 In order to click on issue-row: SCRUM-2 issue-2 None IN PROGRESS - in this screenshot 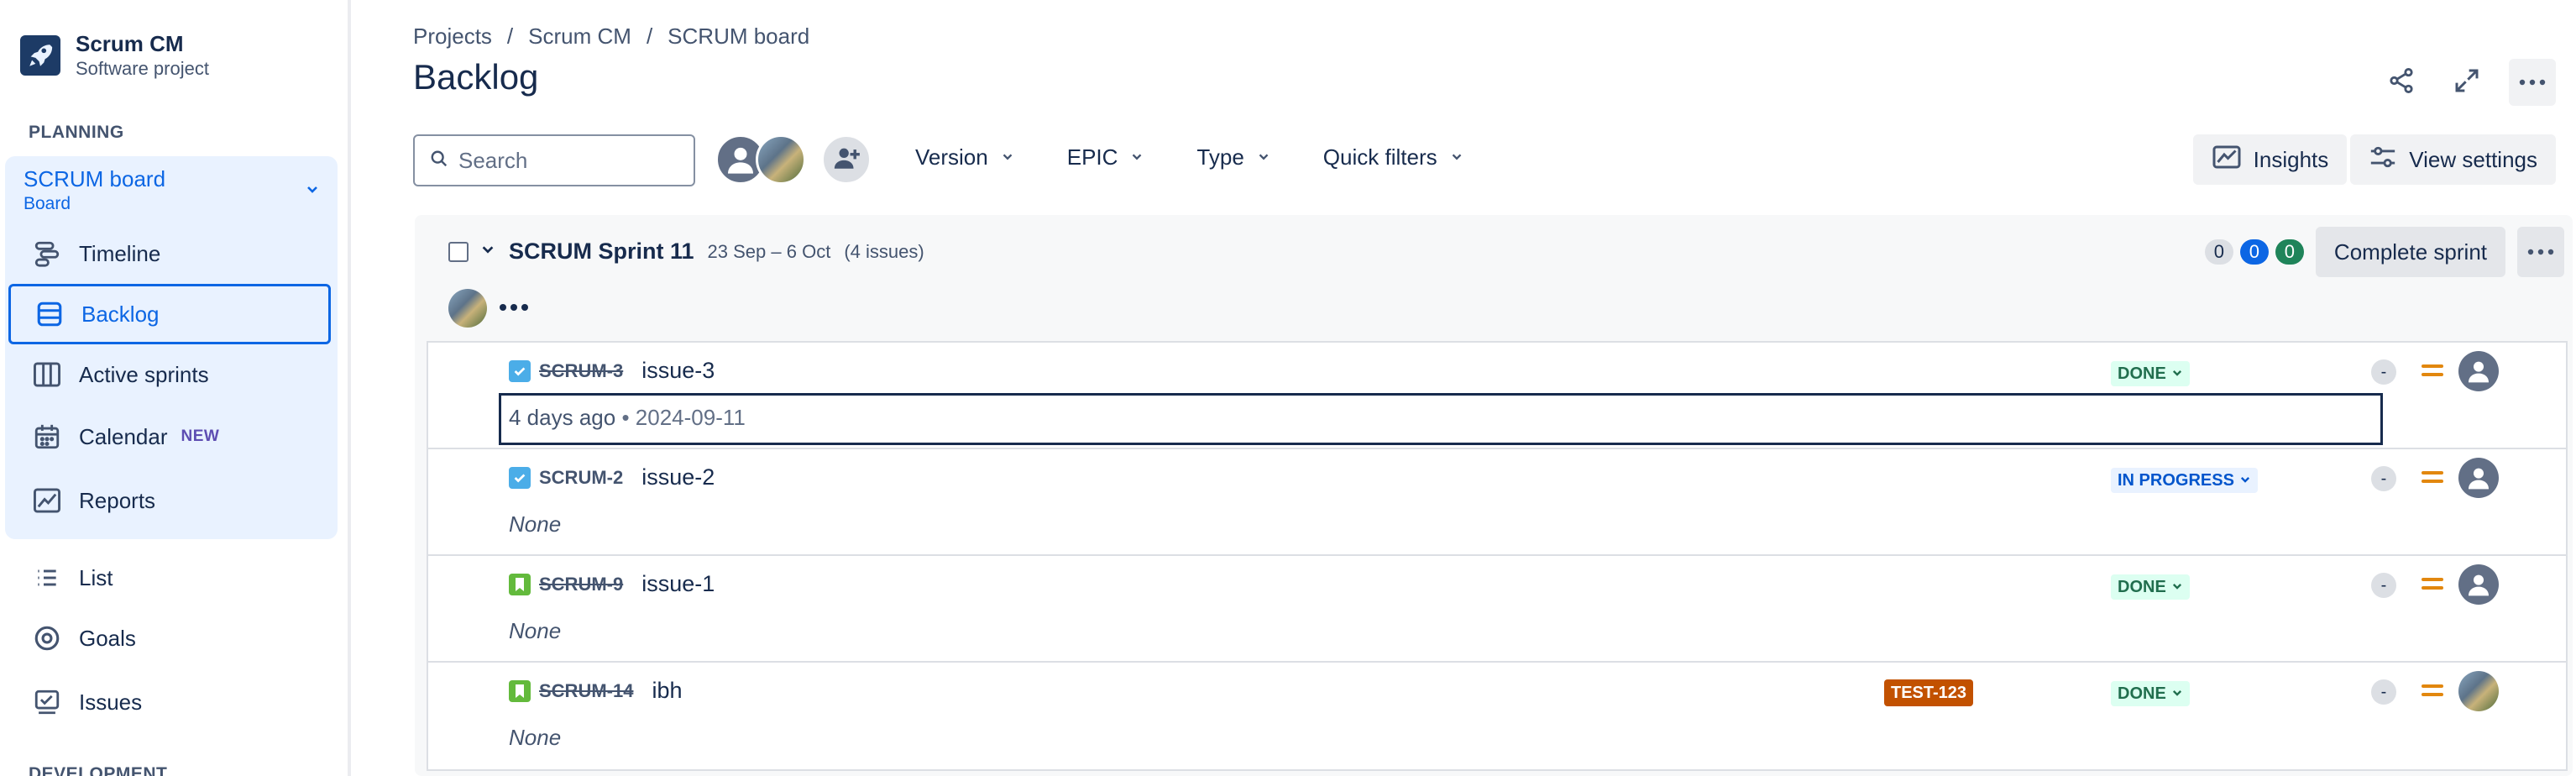, I will do `click(1497, 502)`.